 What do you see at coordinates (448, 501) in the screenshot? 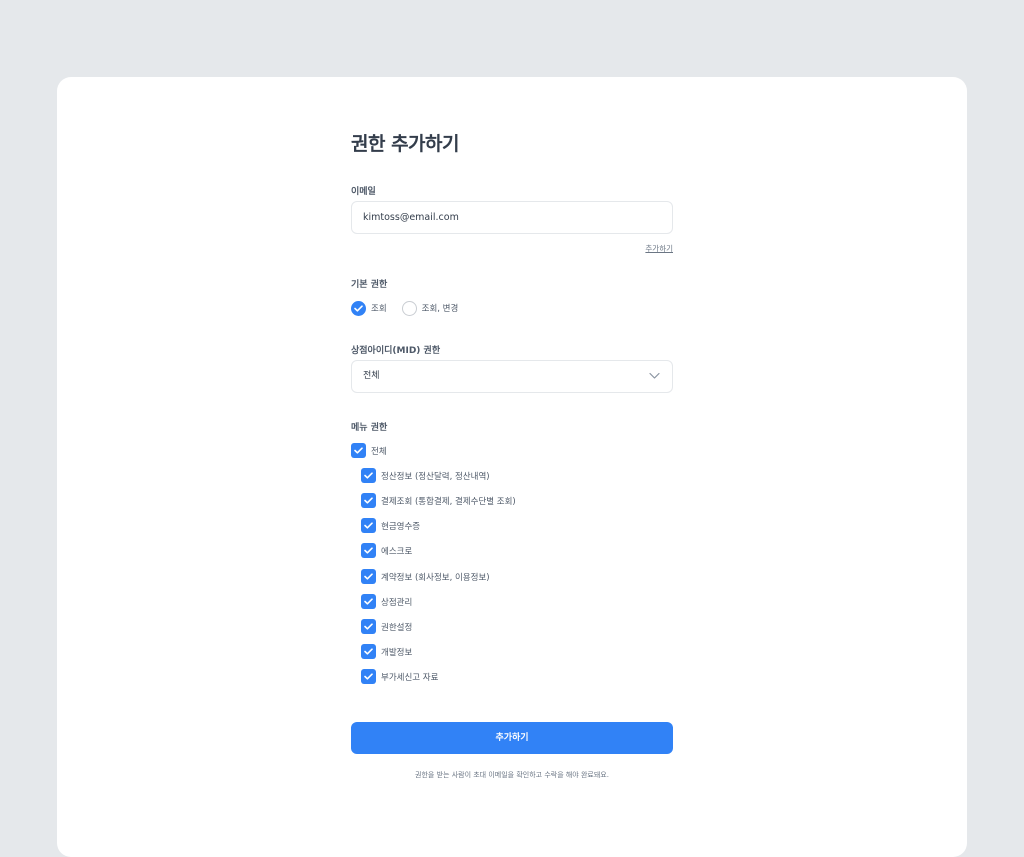
I see `checkbox-menu-item-label: 결제조회 (통합결제, 결제수단별 조회)` at bounding box center [448, 501].